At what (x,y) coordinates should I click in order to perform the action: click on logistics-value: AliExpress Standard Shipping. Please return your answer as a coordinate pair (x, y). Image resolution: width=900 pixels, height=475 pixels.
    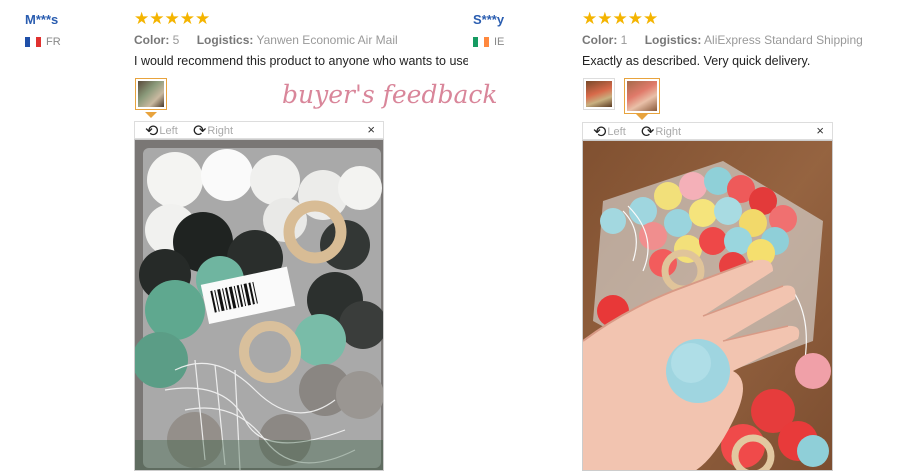
    Looking at the image, I should click on (783, 40).